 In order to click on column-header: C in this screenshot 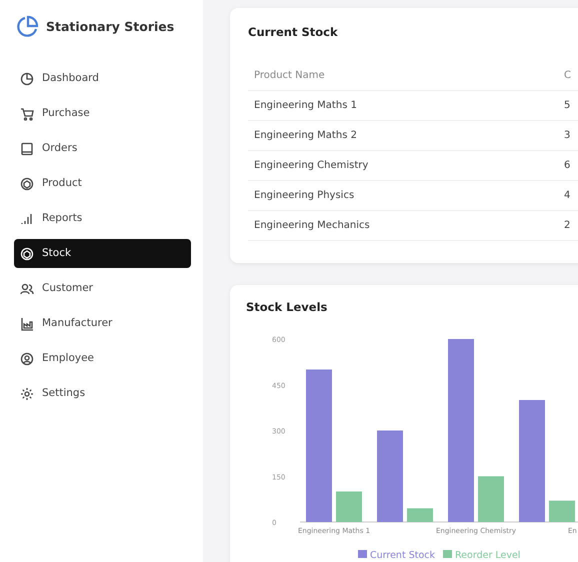, I will do `click(568, 76)`.